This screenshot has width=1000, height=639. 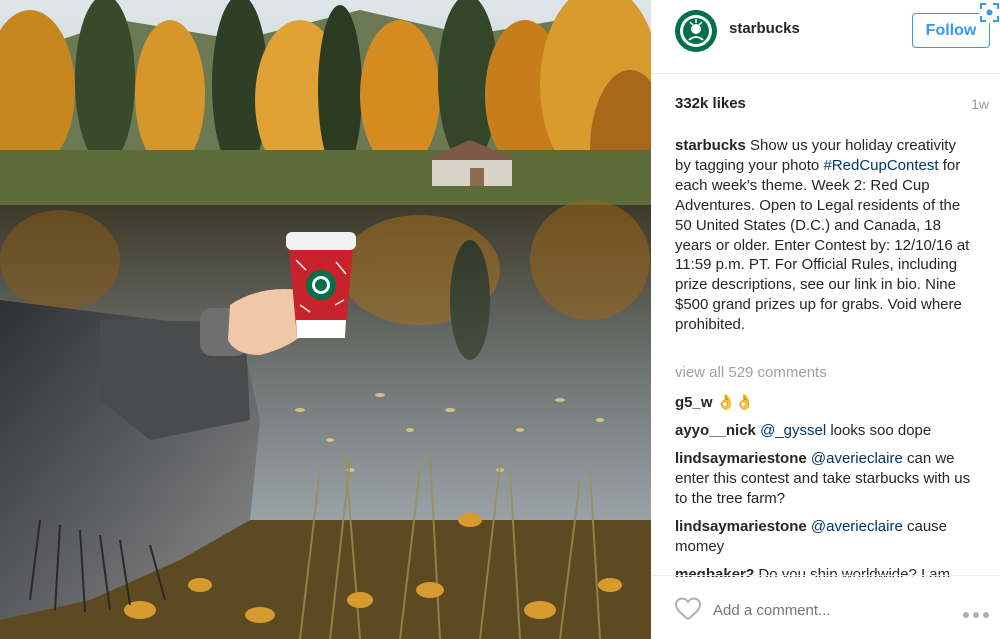 I want to click on scan-icon, so click(x=989, y=12).